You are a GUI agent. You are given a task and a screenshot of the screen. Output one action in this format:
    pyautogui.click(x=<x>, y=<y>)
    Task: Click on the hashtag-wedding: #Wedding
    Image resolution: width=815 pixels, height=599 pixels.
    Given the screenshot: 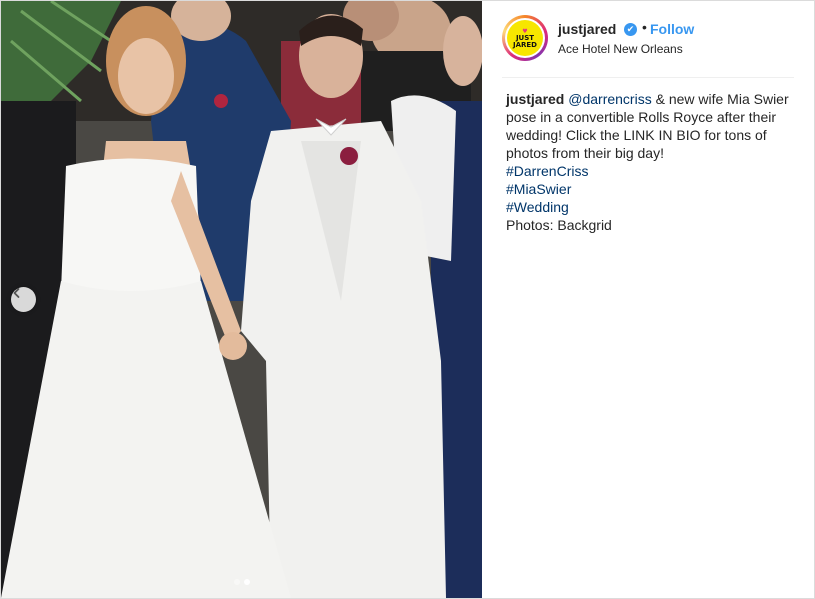 What is the action you would take?
    pyautogui.click(x=652, y=207)
    